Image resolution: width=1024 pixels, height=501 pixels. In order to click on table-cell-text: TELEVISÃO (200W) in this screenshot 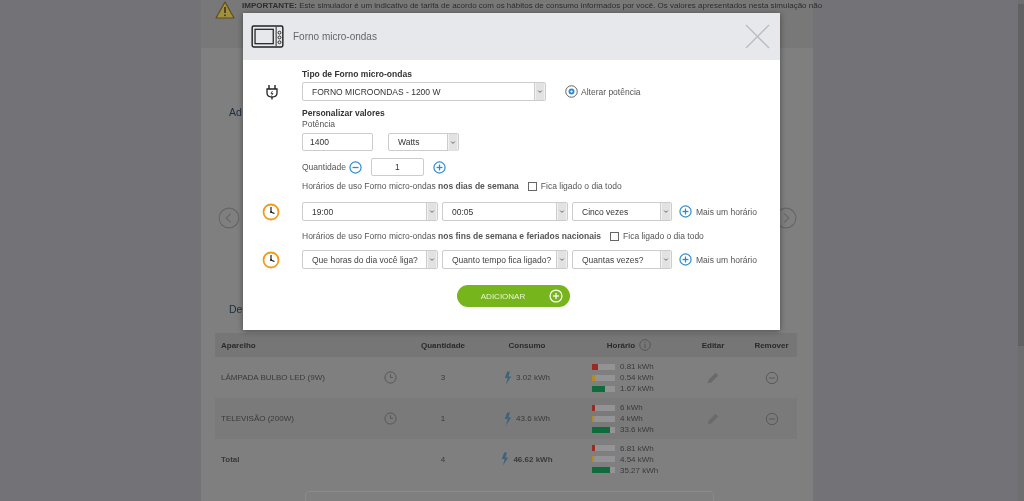, I will do `click(257, 418)`.